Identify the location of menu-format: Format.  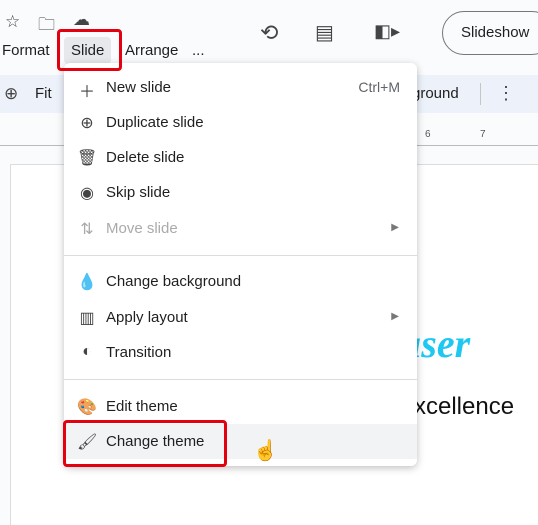
(26, 50).